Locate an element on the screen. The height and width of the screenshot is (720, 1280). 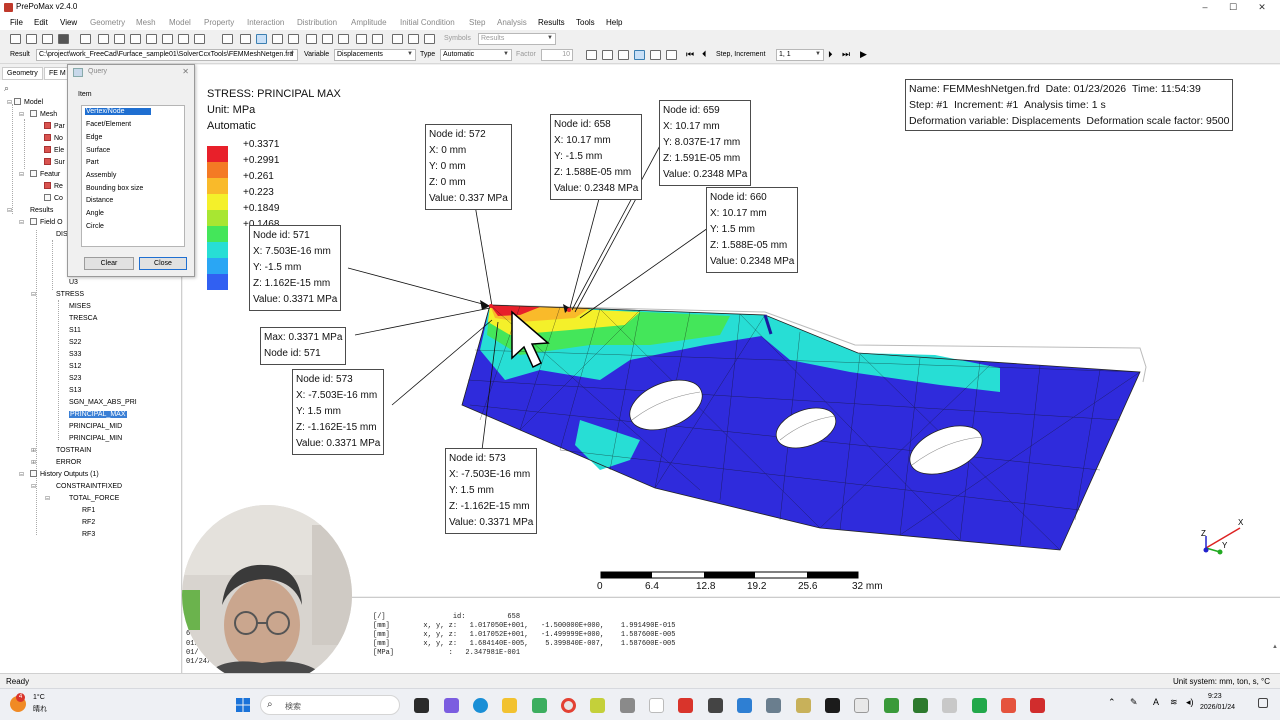
query-item-distance: Distance is located at coordinates (99, 200).